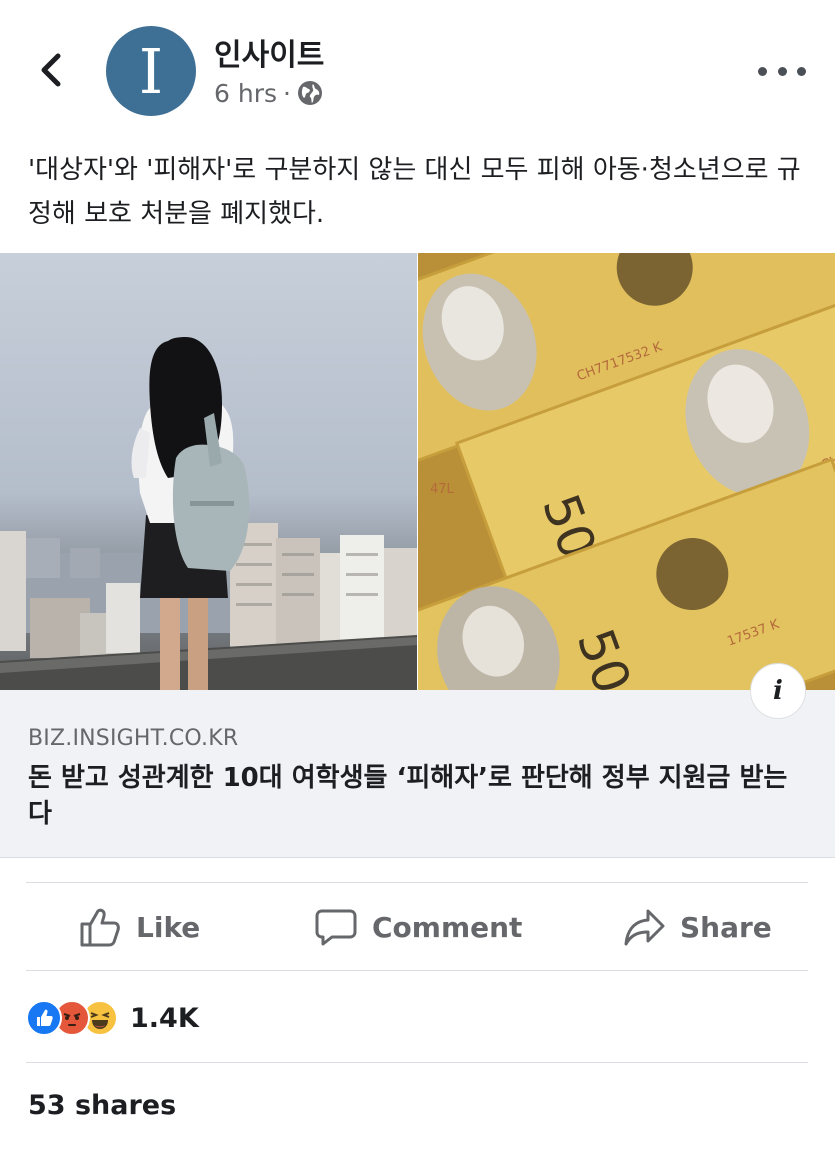 This screenshot has width=835, height=1155. Describe the element at coordinates (447, 927) in the screenshot. I see `comment-label: Comment` at that location.